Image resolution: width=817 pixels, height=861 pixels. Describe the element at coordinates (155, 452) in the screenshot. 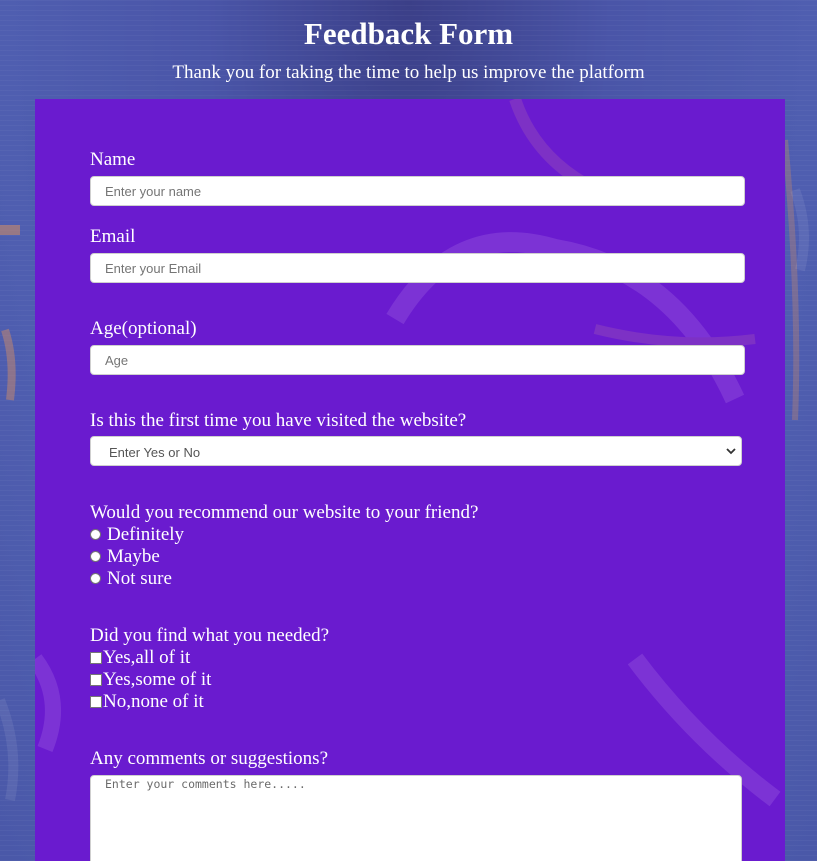

I see `first-visit-selected-value: Enter Yes or No` at that location.